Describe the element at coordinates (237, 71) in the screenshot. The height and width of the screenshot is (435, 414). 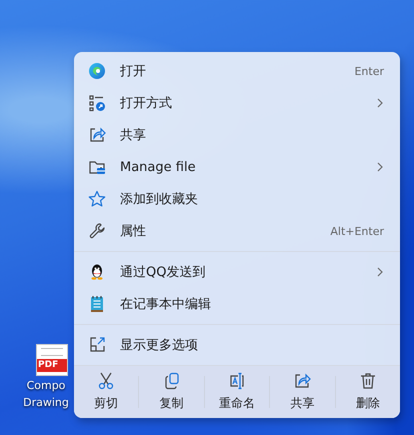
I see `menu-item: 打开 Enter` at that location.